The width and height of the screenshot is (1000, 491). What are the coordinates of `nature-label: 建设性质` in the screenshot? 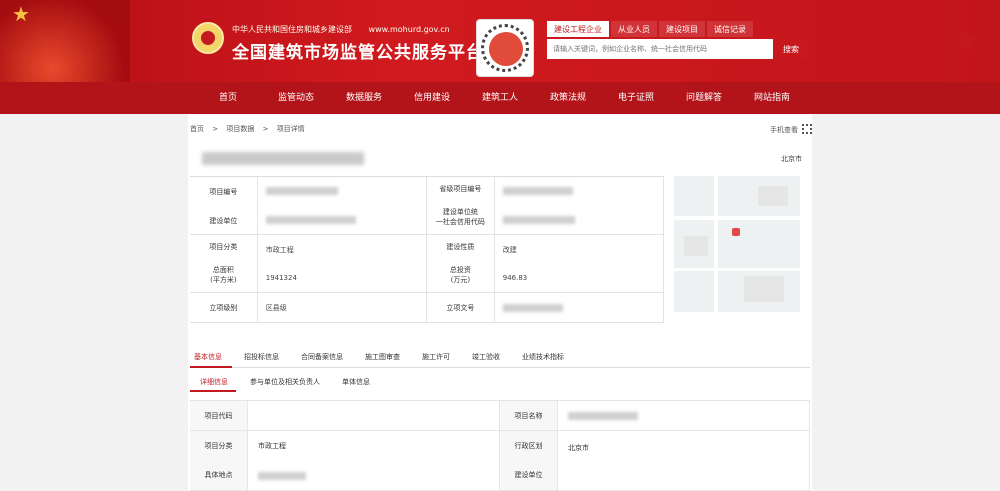 It's located at (460, 246).